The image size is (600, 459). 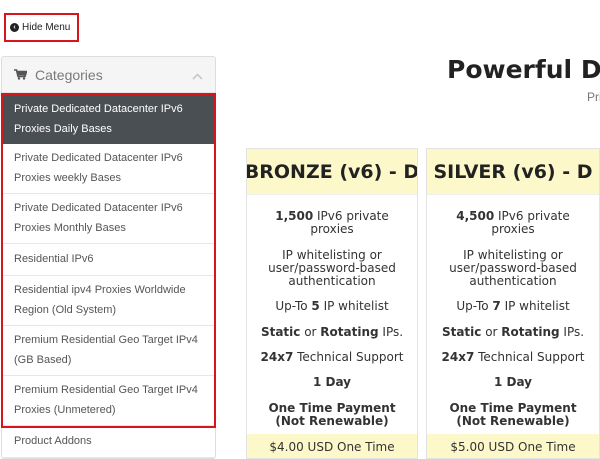 I want to click on arrow-circle-left-icon: ‹, so click(x=14, y=27).